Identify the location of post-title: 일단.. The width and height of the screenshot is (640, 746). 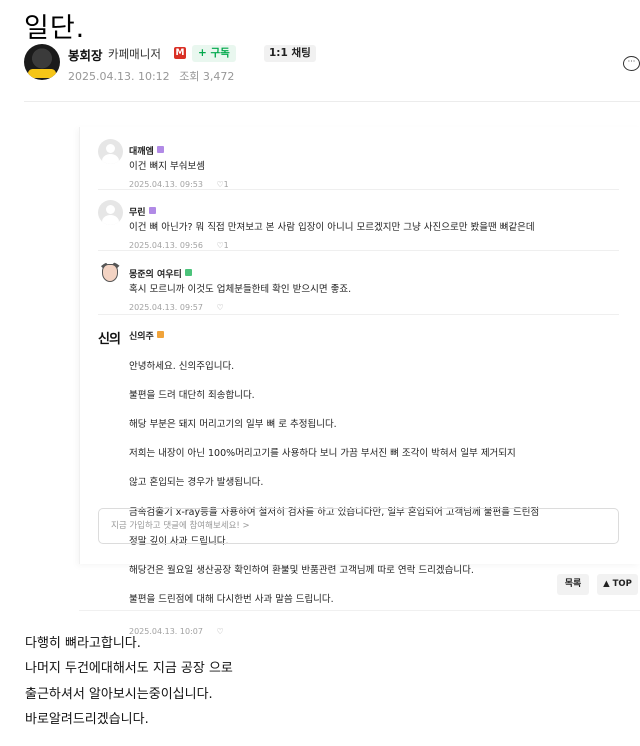
(55, 28).